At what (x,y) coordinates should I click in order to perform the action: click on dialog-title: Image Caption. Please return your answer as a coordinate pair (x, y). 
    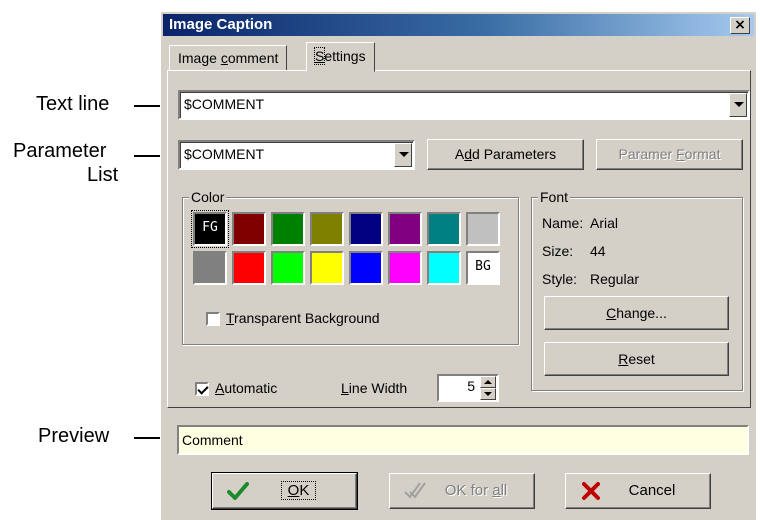
    Looking at the image, I should click on (221, 24).